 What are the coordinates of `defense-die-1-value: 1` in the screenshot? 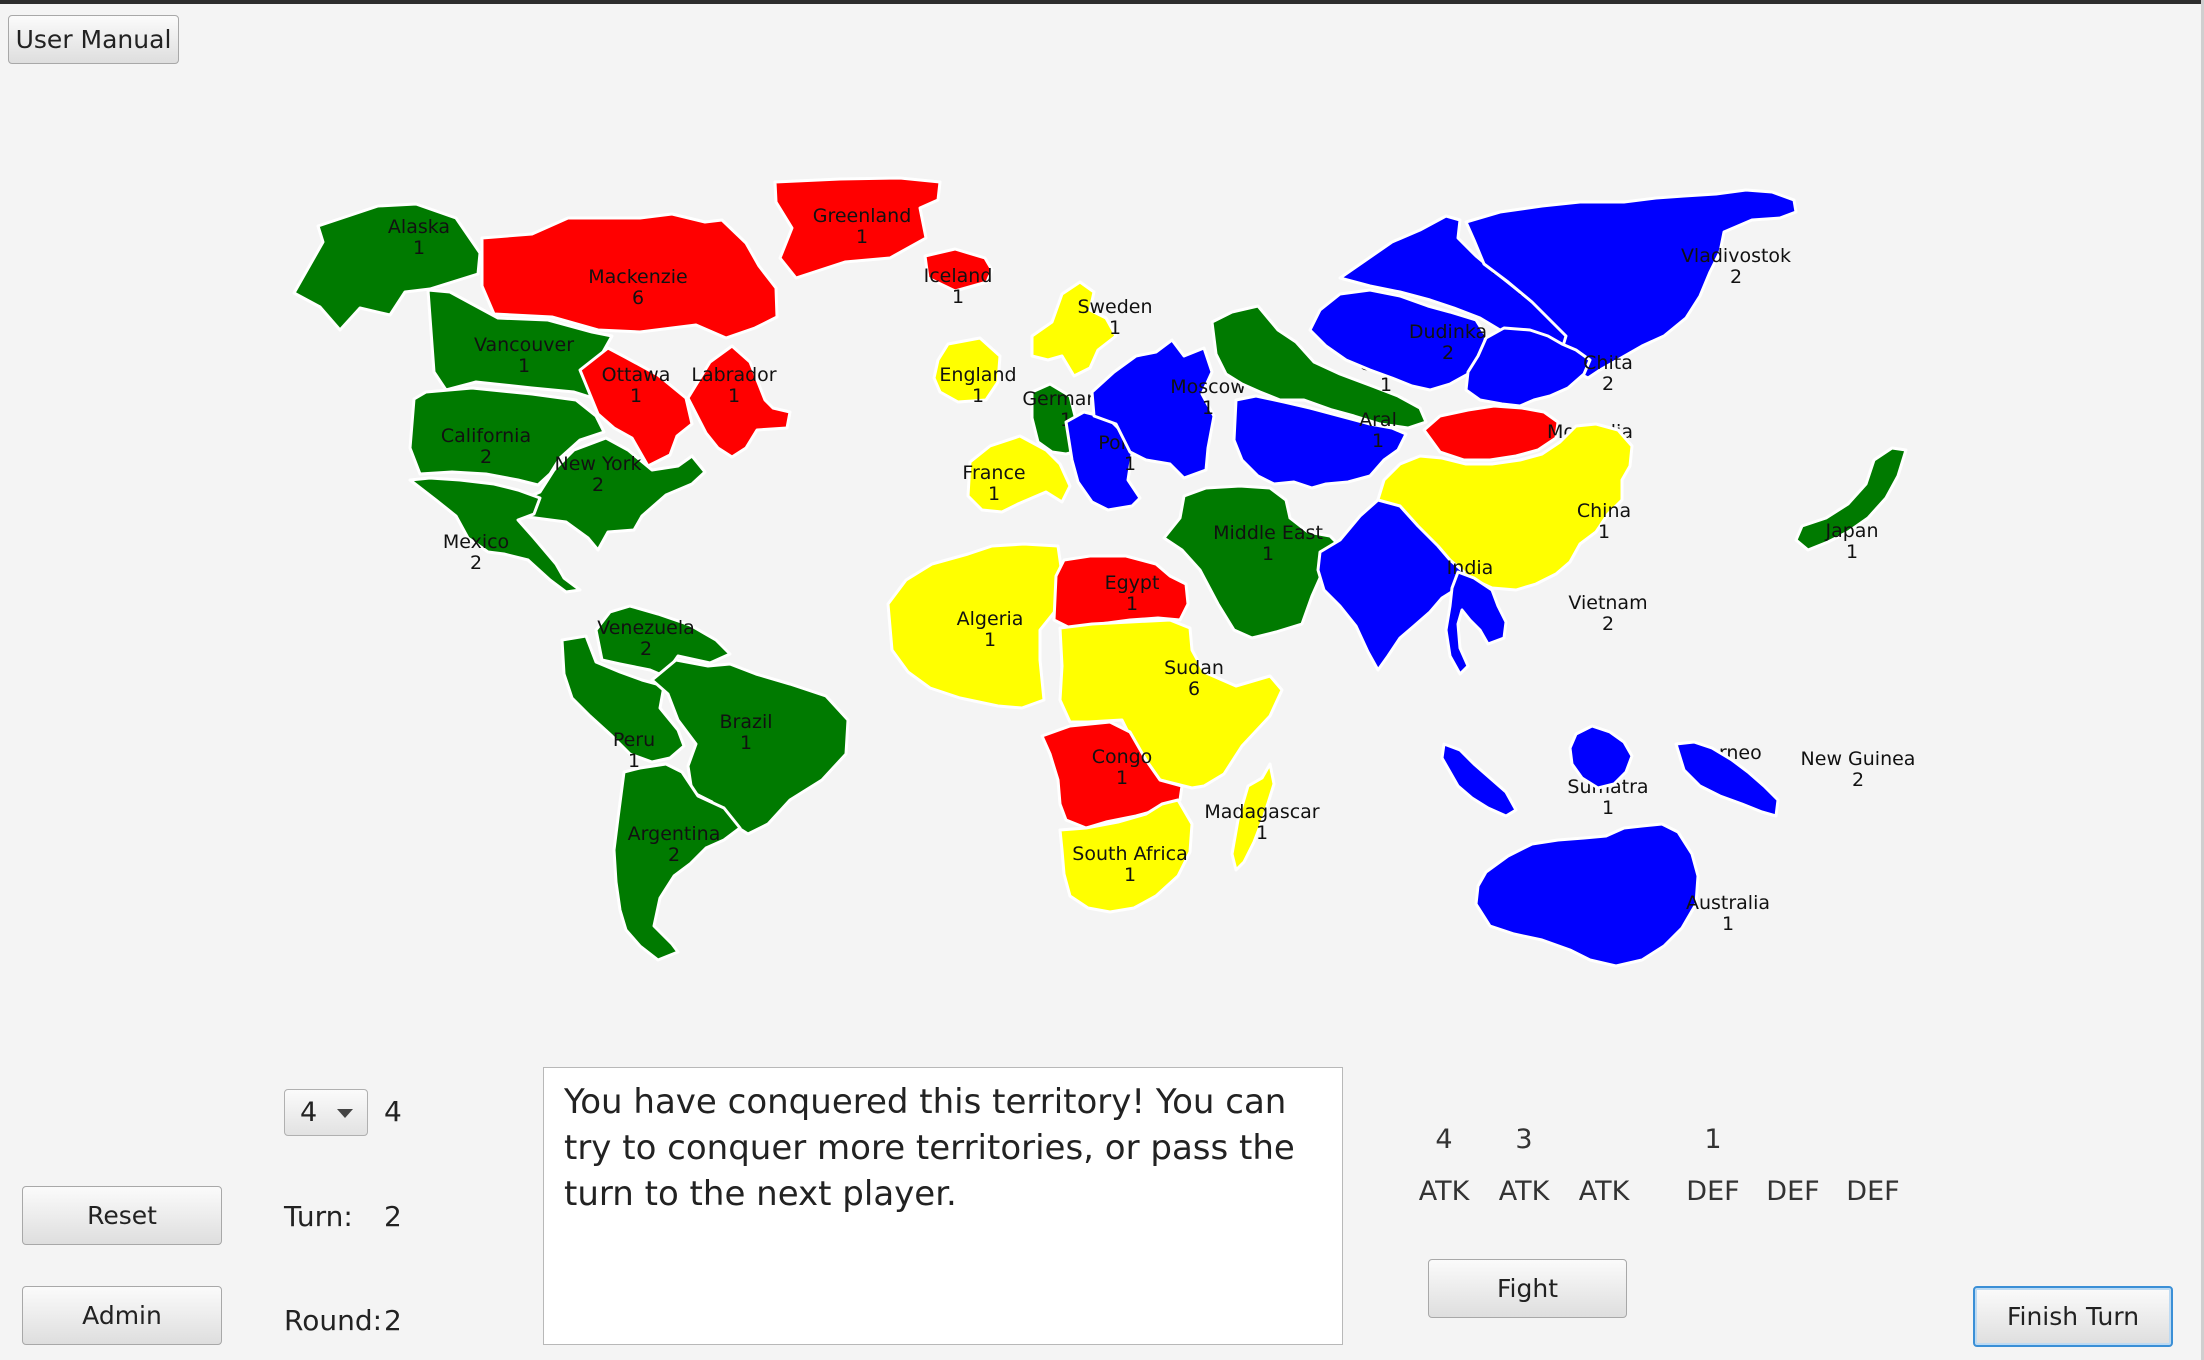 It's located at (1713, 1139).